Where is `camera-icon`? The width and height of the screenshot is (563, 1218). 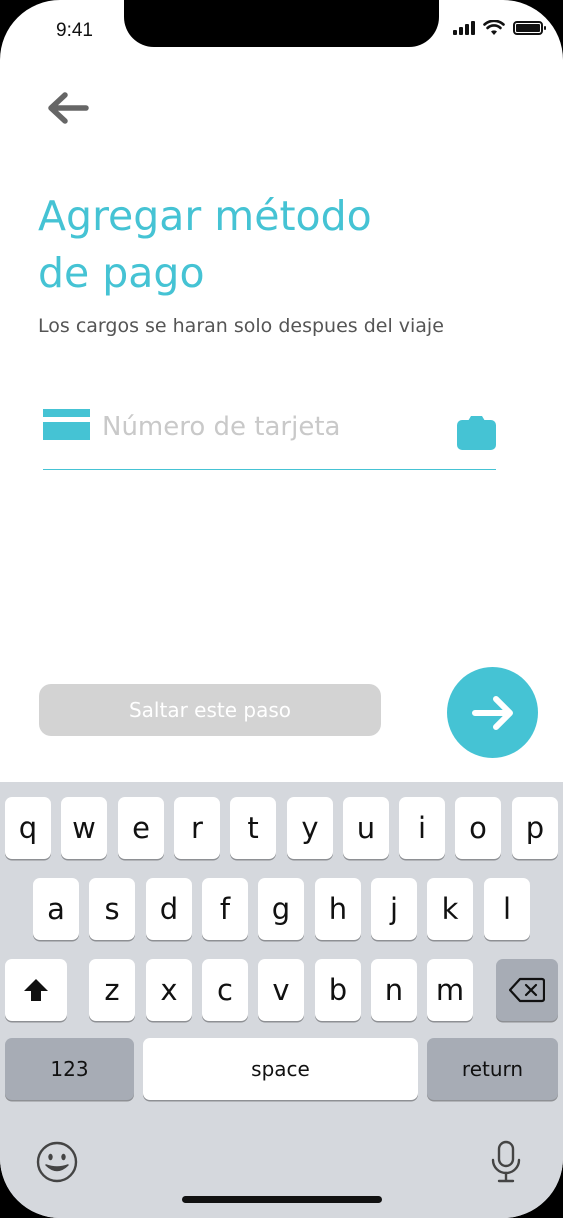 camera-icon is located at coordinates (476, 432).